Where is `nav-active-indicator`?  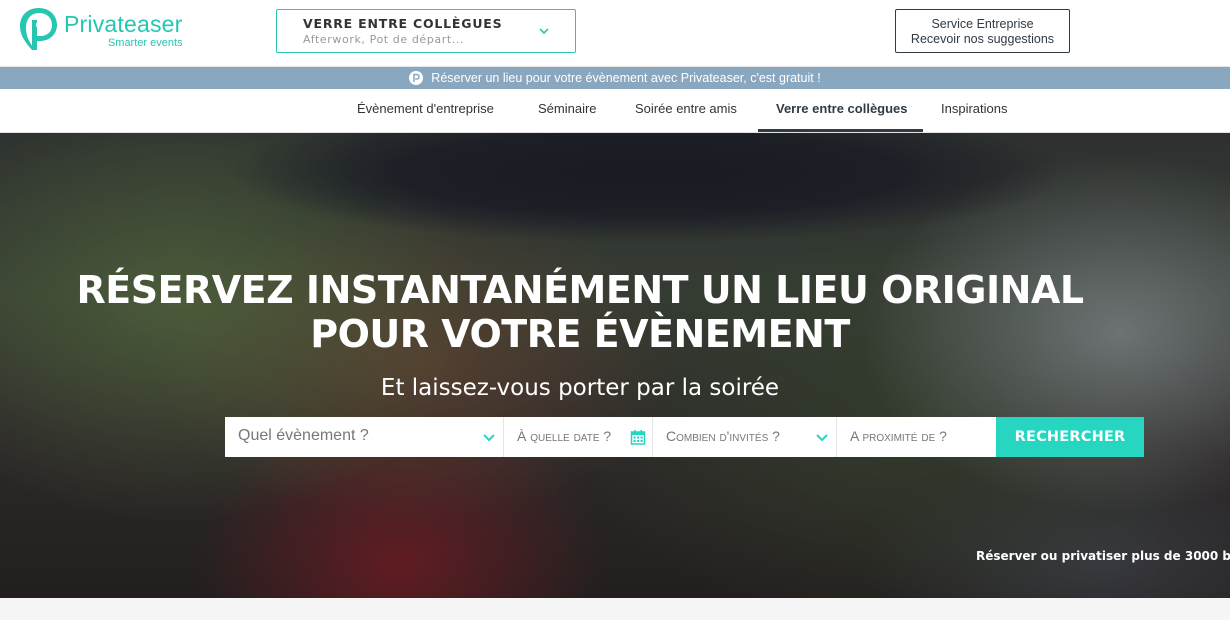
nav-active-indicator is located at coordinates (840, 130).